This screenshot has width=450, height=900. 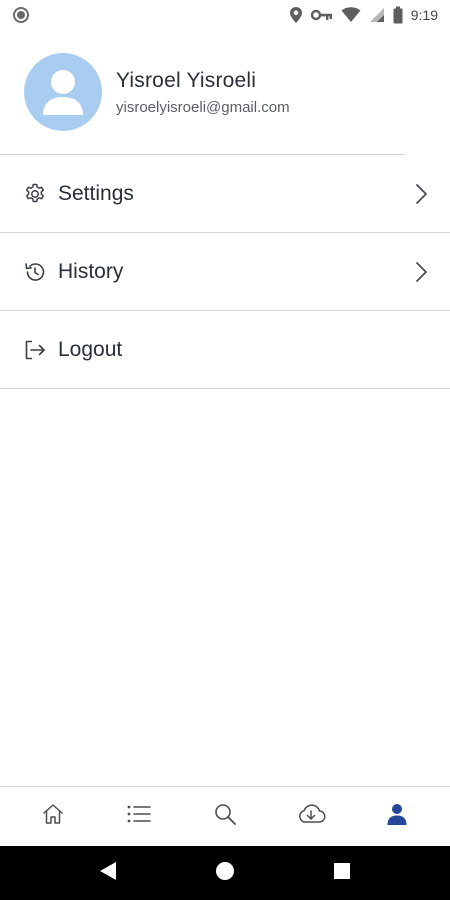 I want to click on system-recents-button, so click(x=342, y=873).